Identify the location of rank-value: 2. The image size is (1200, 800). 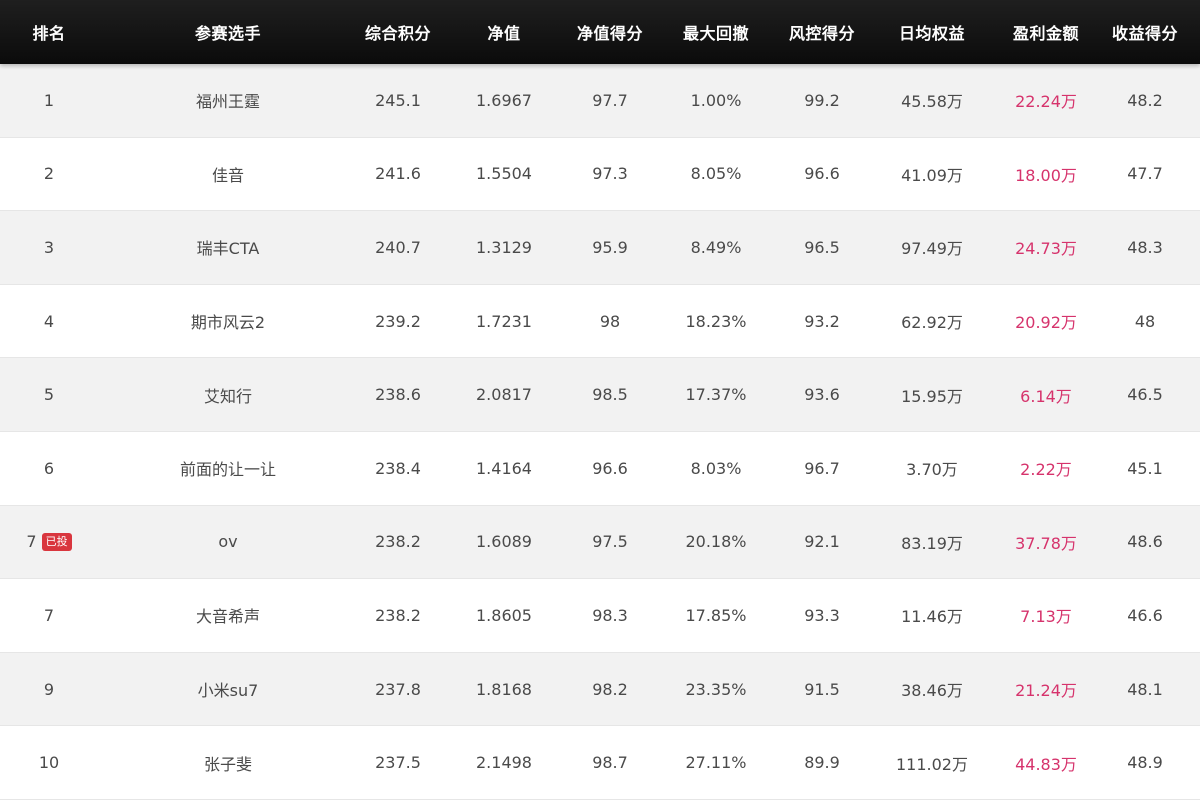
(49, 174).